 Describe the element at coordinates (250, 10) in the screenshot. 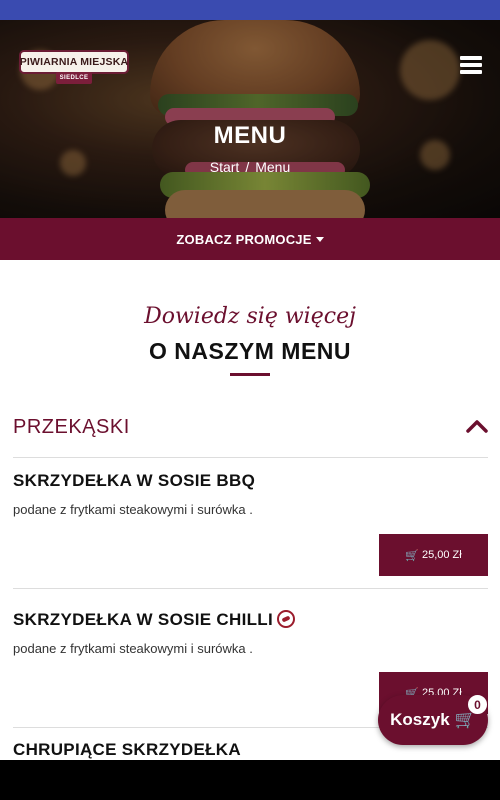

I see `status-bar` at that location.